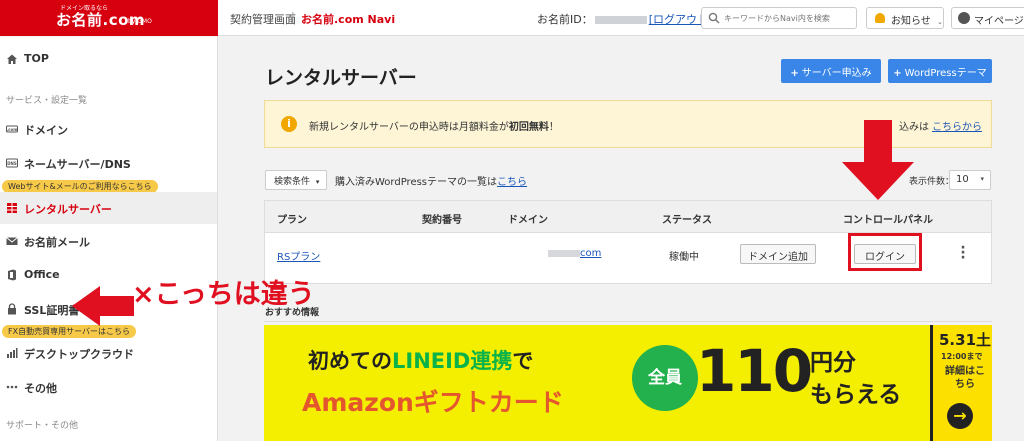 The image size is (1024, 441). I want to click on sidebar-item-mail: お名前メール, so click(108, 241).